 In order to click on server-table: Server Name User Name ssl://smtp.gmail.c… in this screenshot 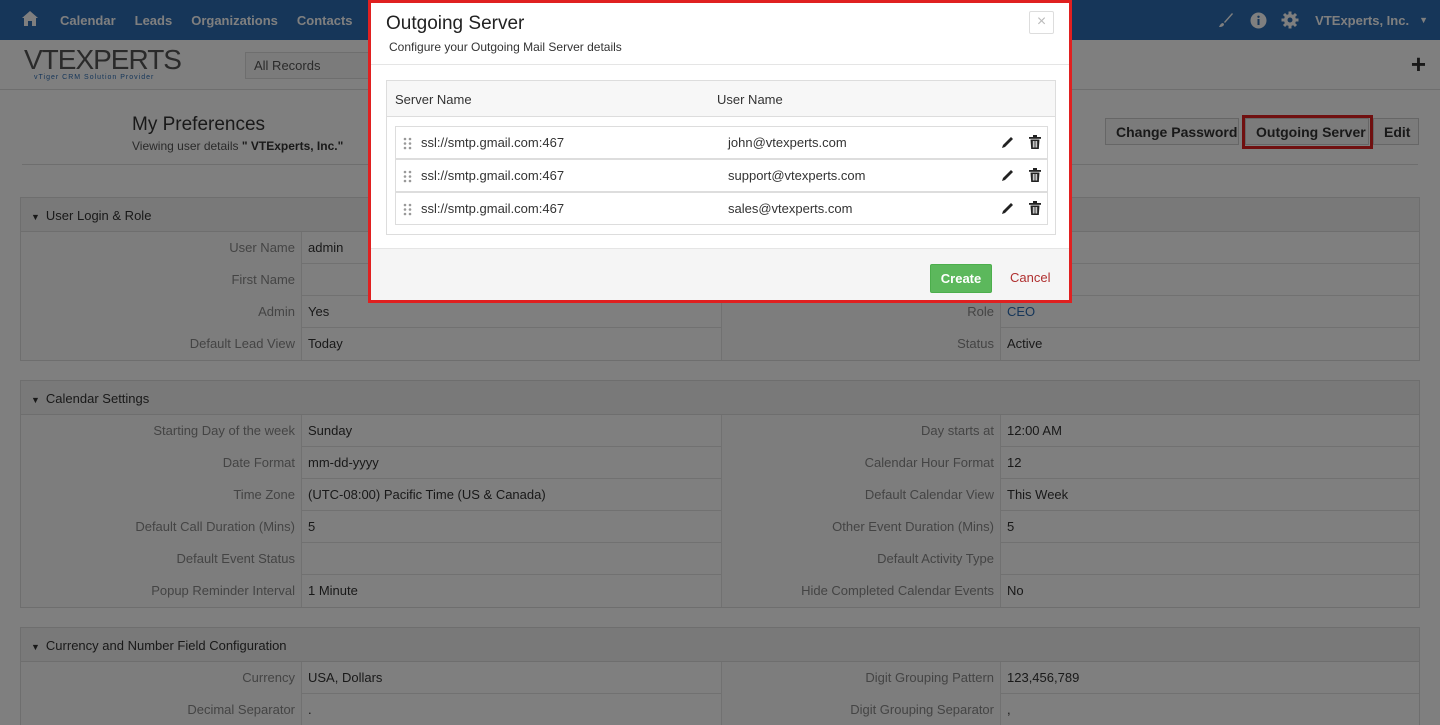, I will do `click(721, 157)`.